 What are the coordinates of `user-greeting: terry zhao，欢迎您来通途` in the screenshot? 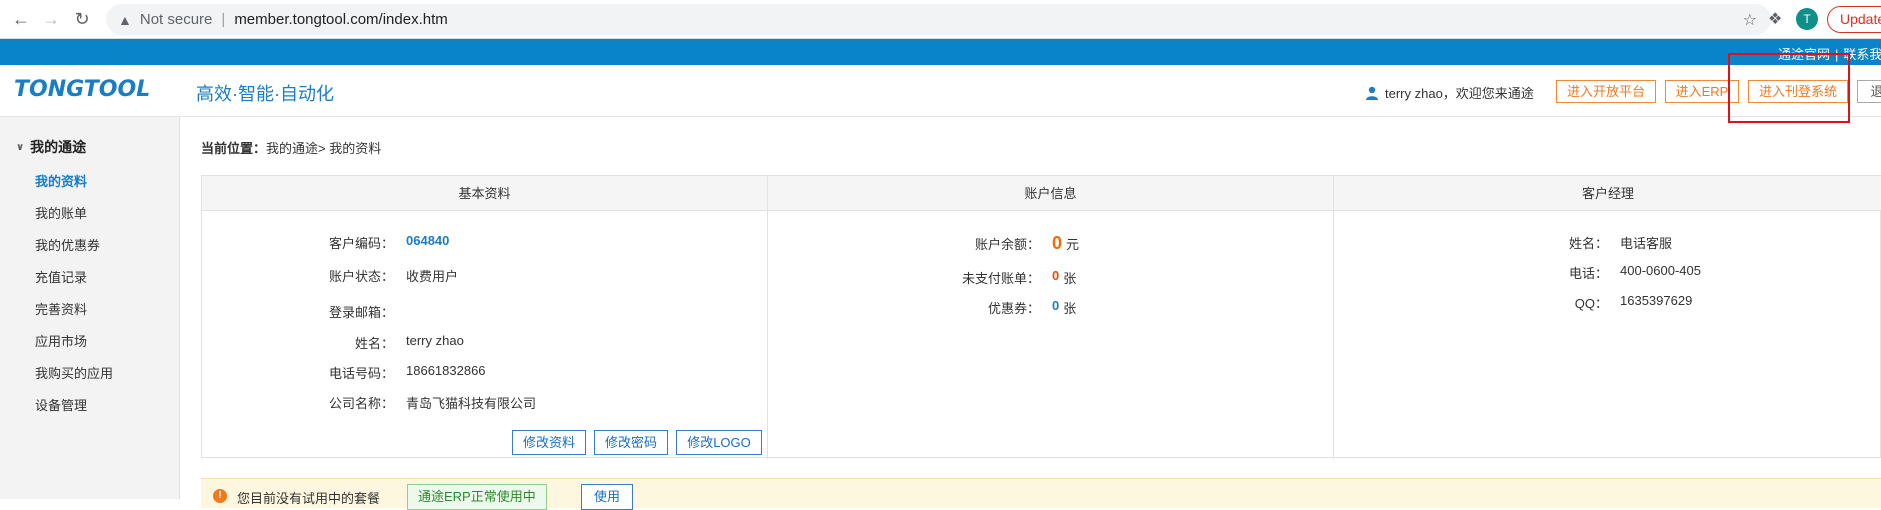 It's located at (1449, 92).